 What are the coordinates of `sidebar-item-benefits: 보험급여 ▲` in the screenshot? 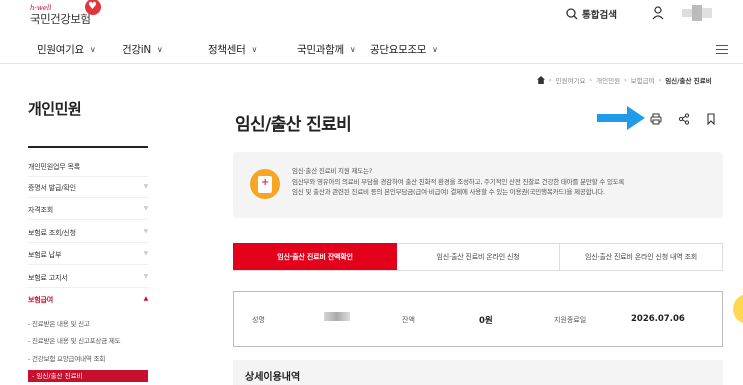 It's located at (88, 300).